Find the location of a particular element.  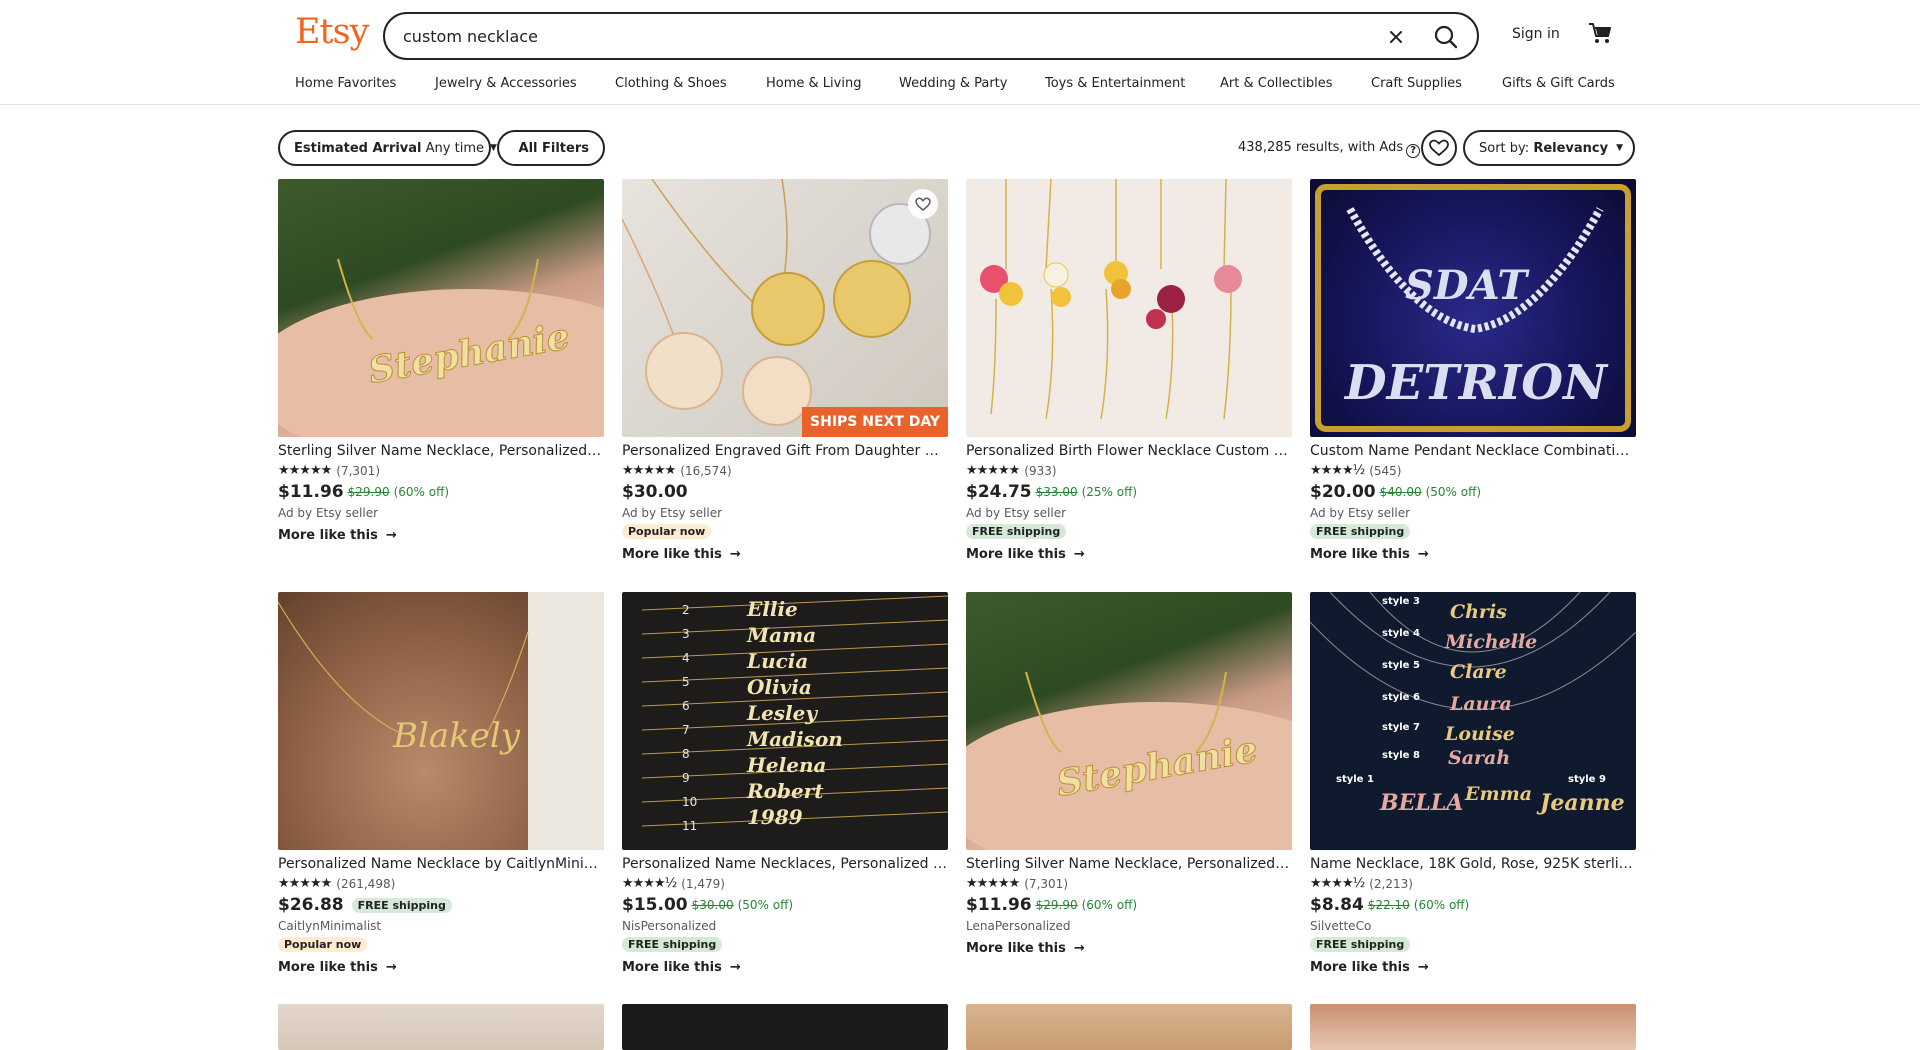

size-number: 8 is located at coordinates (686, 754).